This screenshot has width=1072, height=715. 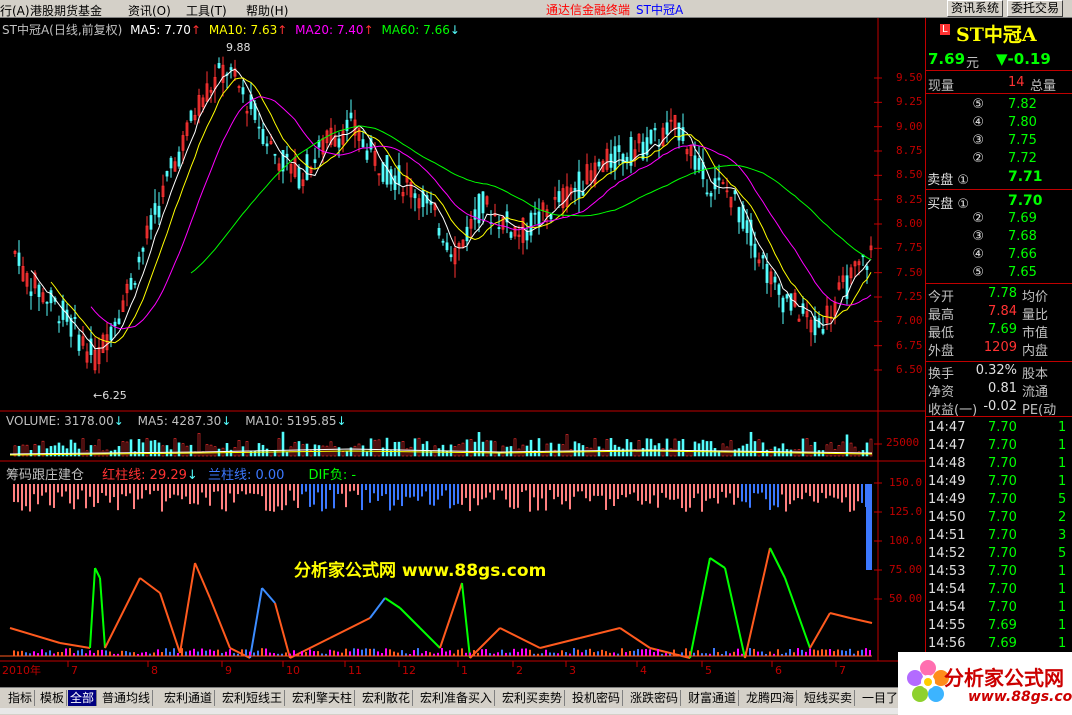 I want to click on bid-price: 7.68, so click(x=1022, y=236).